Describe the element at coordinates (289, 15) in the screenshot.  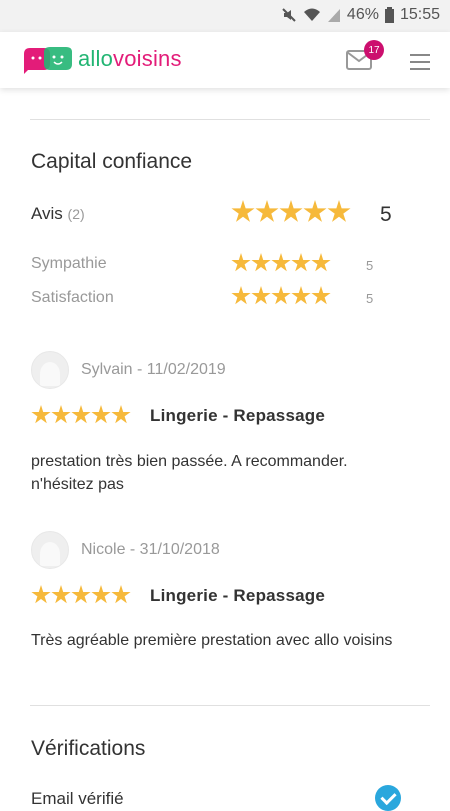
I see `mute-icon` at that location.